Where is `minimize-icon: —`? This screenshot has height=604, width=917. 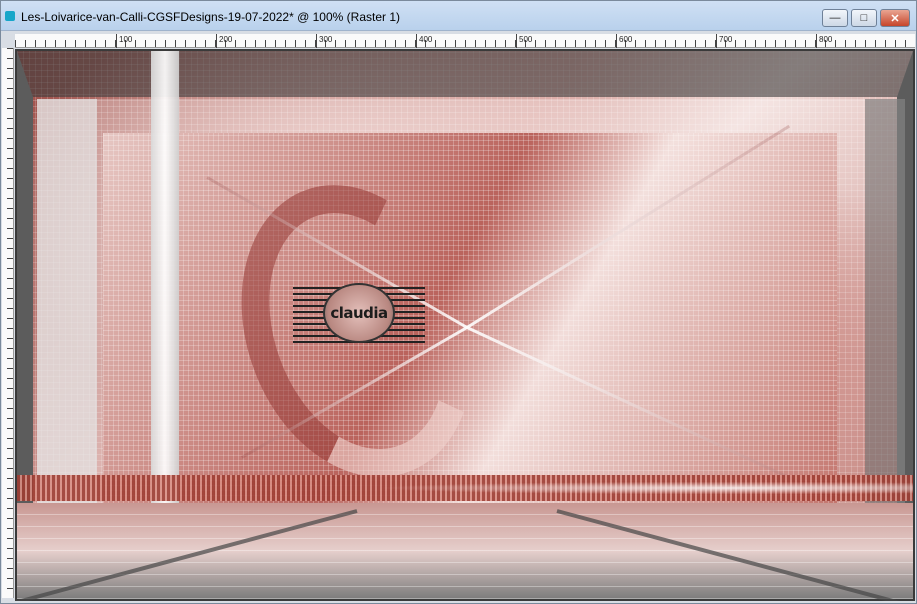
minimize-icon: — is located at coordinates (835, 18).